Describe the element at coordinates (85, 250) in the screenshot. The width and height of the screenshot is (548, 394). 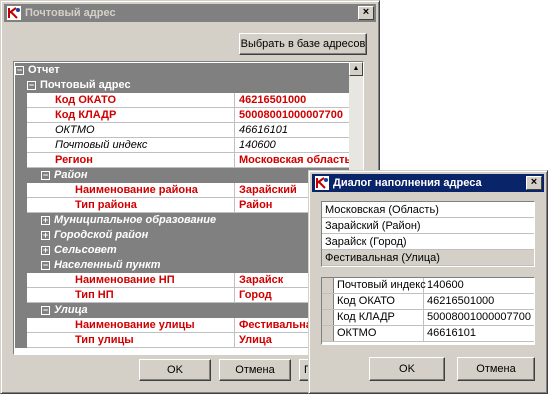
I see `group-label: Сельсовет` at that location.